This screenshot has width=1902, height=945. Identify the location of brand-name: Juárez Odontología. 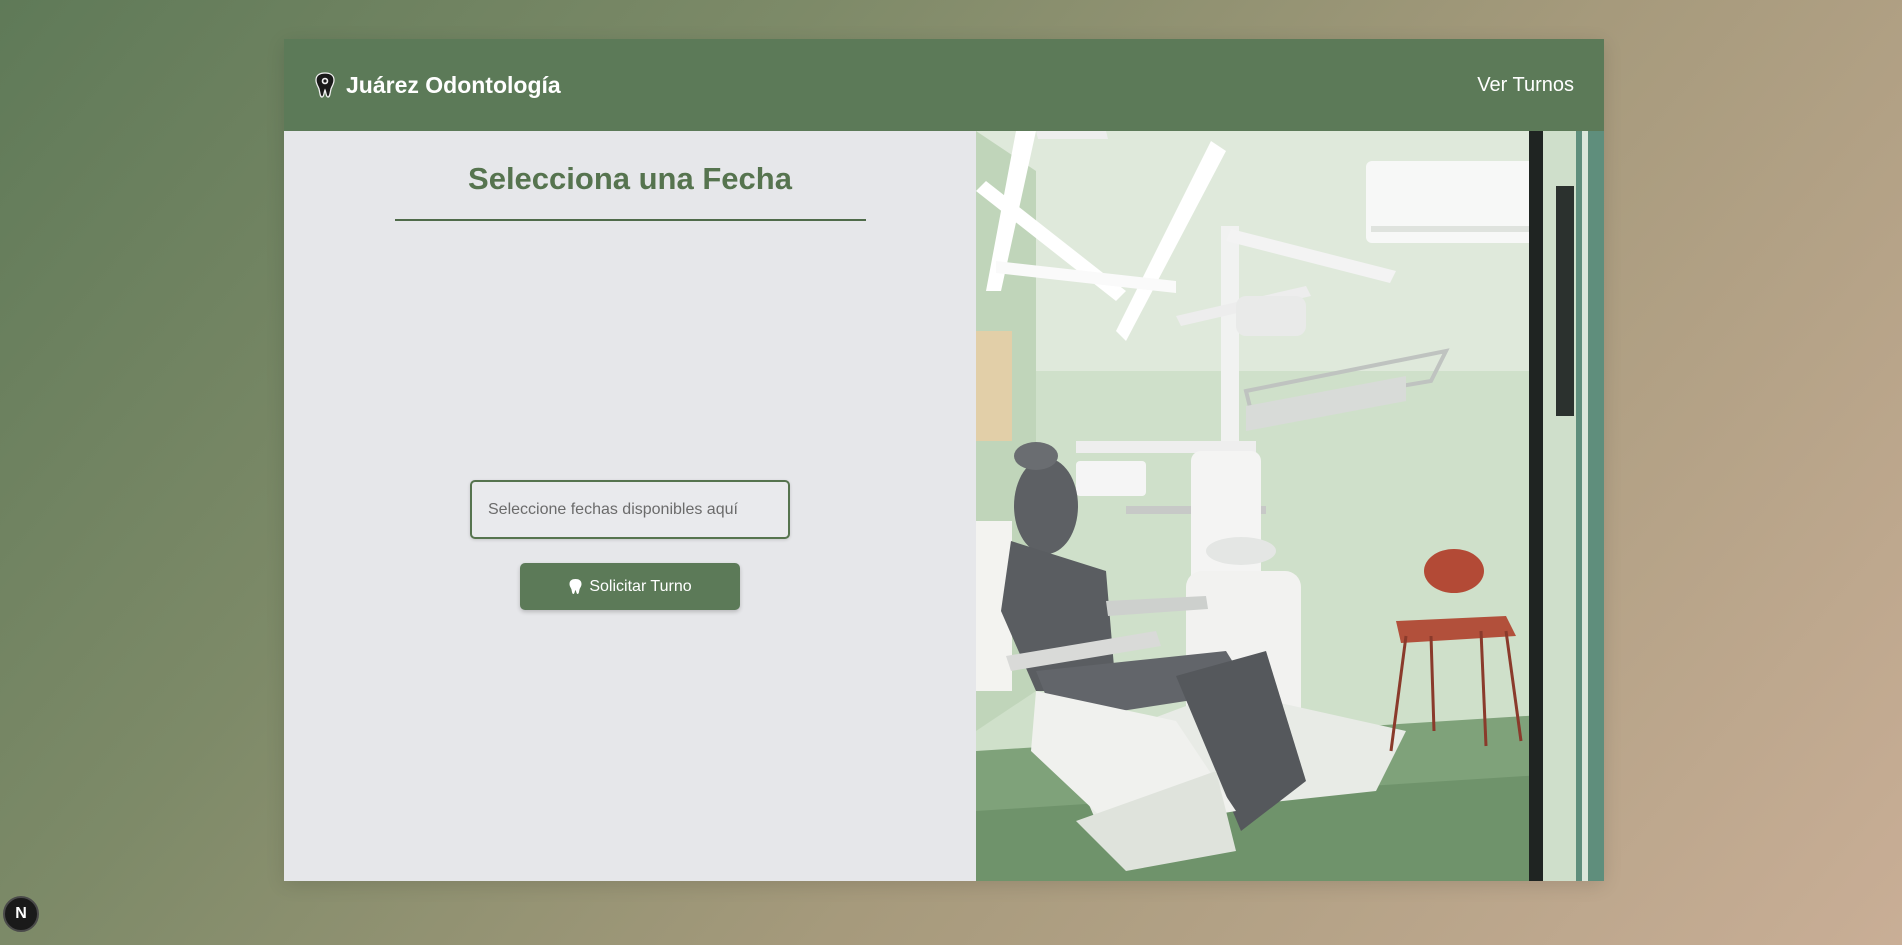
(453, 84).